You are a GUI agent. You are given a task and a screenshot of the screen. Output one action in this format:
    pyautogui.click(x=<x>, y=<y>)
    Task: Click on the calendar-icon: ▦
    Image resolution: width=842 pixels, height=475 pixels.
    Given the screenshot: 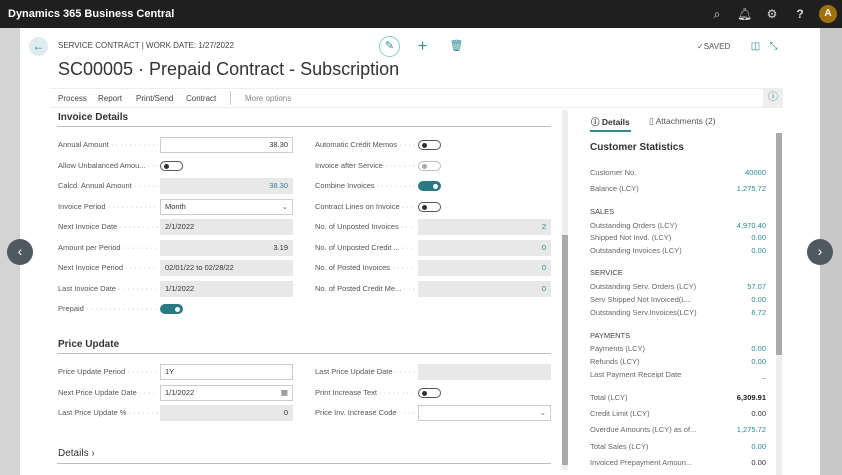 What is the action you would take?
    pyautogui.click(x=284, y=393)
    